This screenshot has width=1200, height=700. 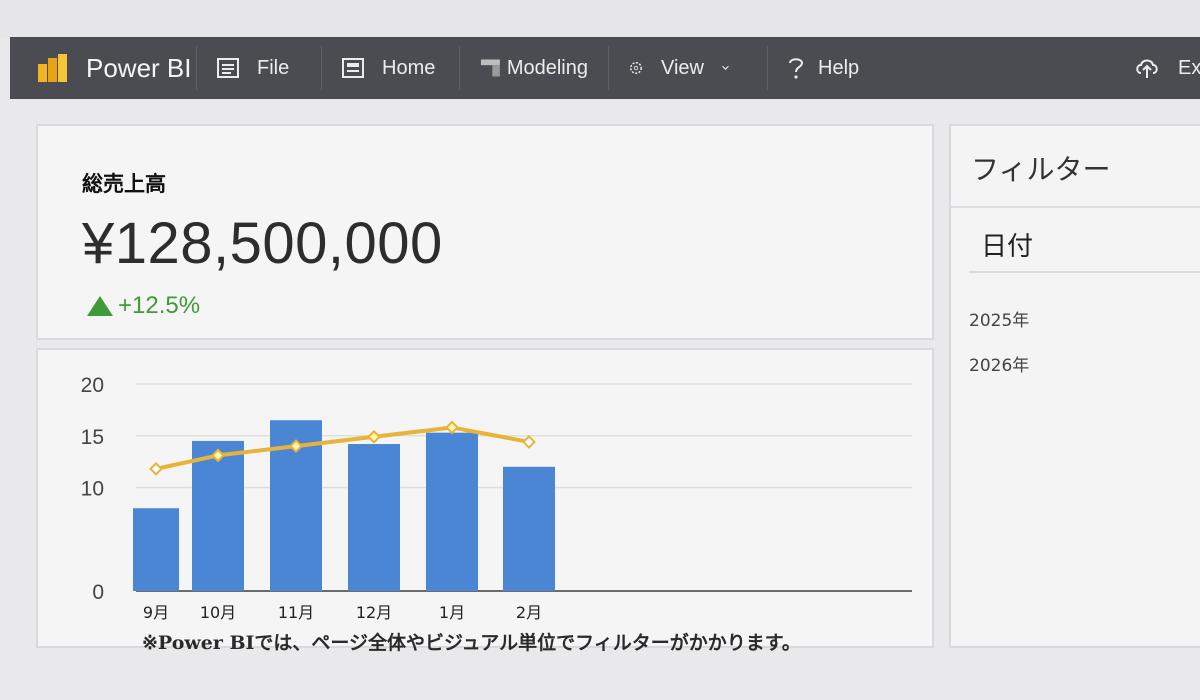 What do you see at coordinates (725, 67) in the screenshot?
I see `chevron-down-icon` at bounding box center [725, 67].